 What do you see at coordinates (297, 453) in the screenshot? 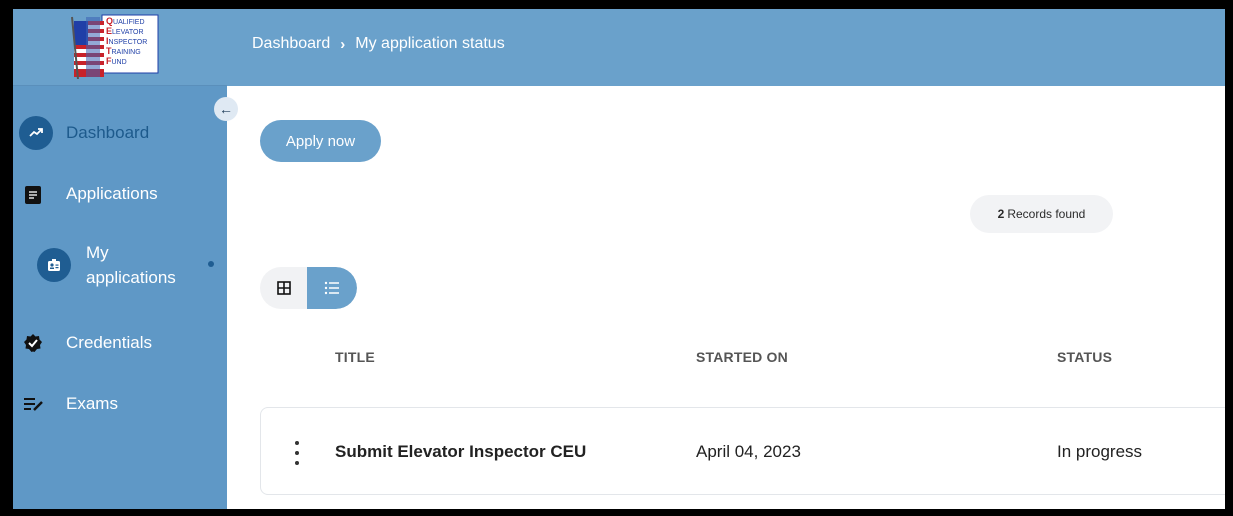
I see `more-vertical-icon` at bounding box center [297, 453].